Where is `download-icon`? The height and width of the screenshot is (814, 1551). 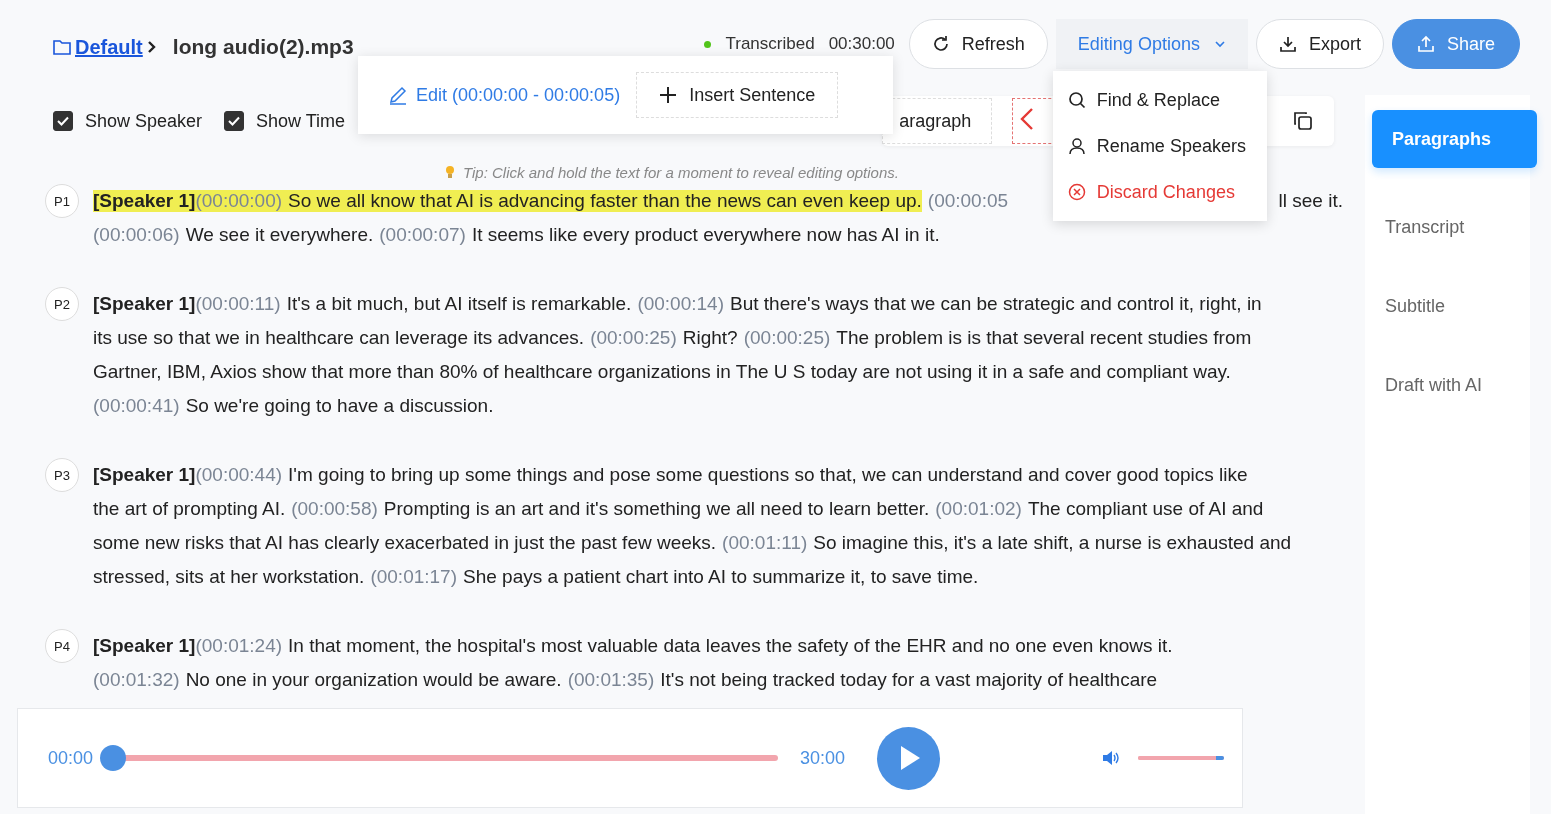
download-icon is located at coordinates (1287, 44).